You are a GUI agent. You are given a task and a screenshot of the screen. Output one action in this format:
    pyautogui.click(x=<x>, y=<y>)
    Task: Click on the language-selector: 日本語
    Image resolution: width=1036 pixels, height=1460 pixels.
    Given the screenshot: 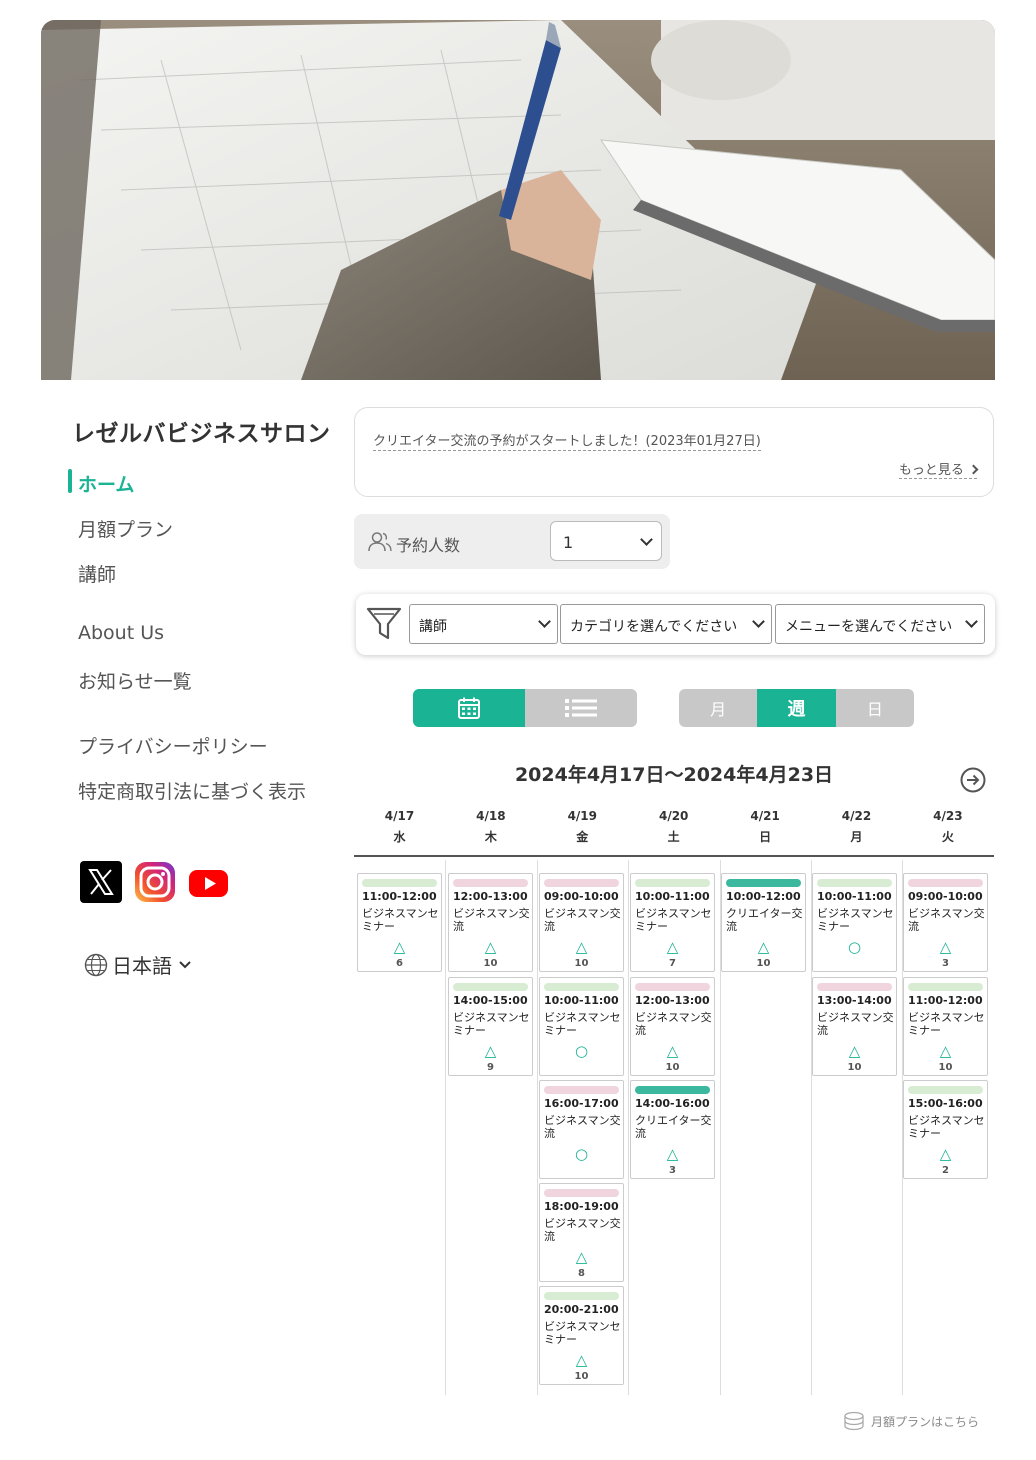 What is the action you would take?
    pyautogui.click(x=139, y=964)
    